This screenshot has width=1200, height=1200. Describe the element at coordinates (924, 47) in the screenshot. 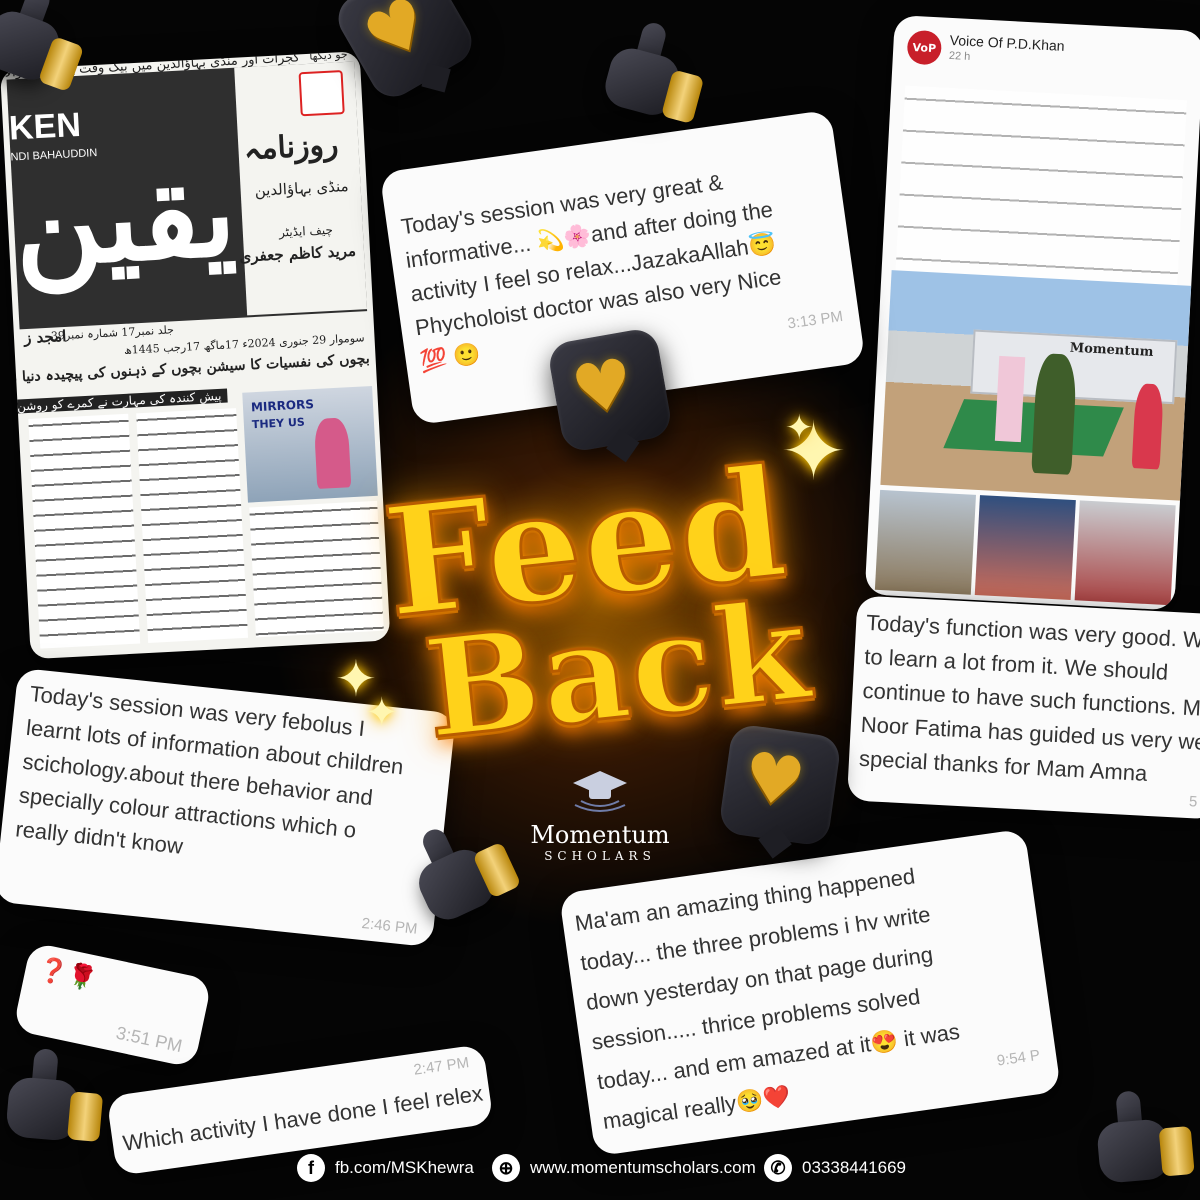

I see `page-avatar: VoP` at that location.